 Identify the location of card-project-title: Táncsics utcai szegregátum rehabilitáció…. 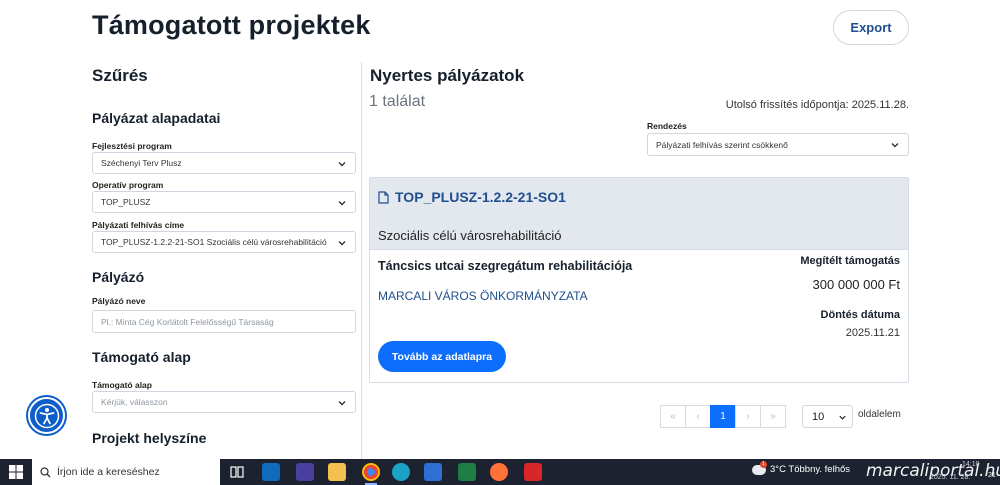
(505, 266).